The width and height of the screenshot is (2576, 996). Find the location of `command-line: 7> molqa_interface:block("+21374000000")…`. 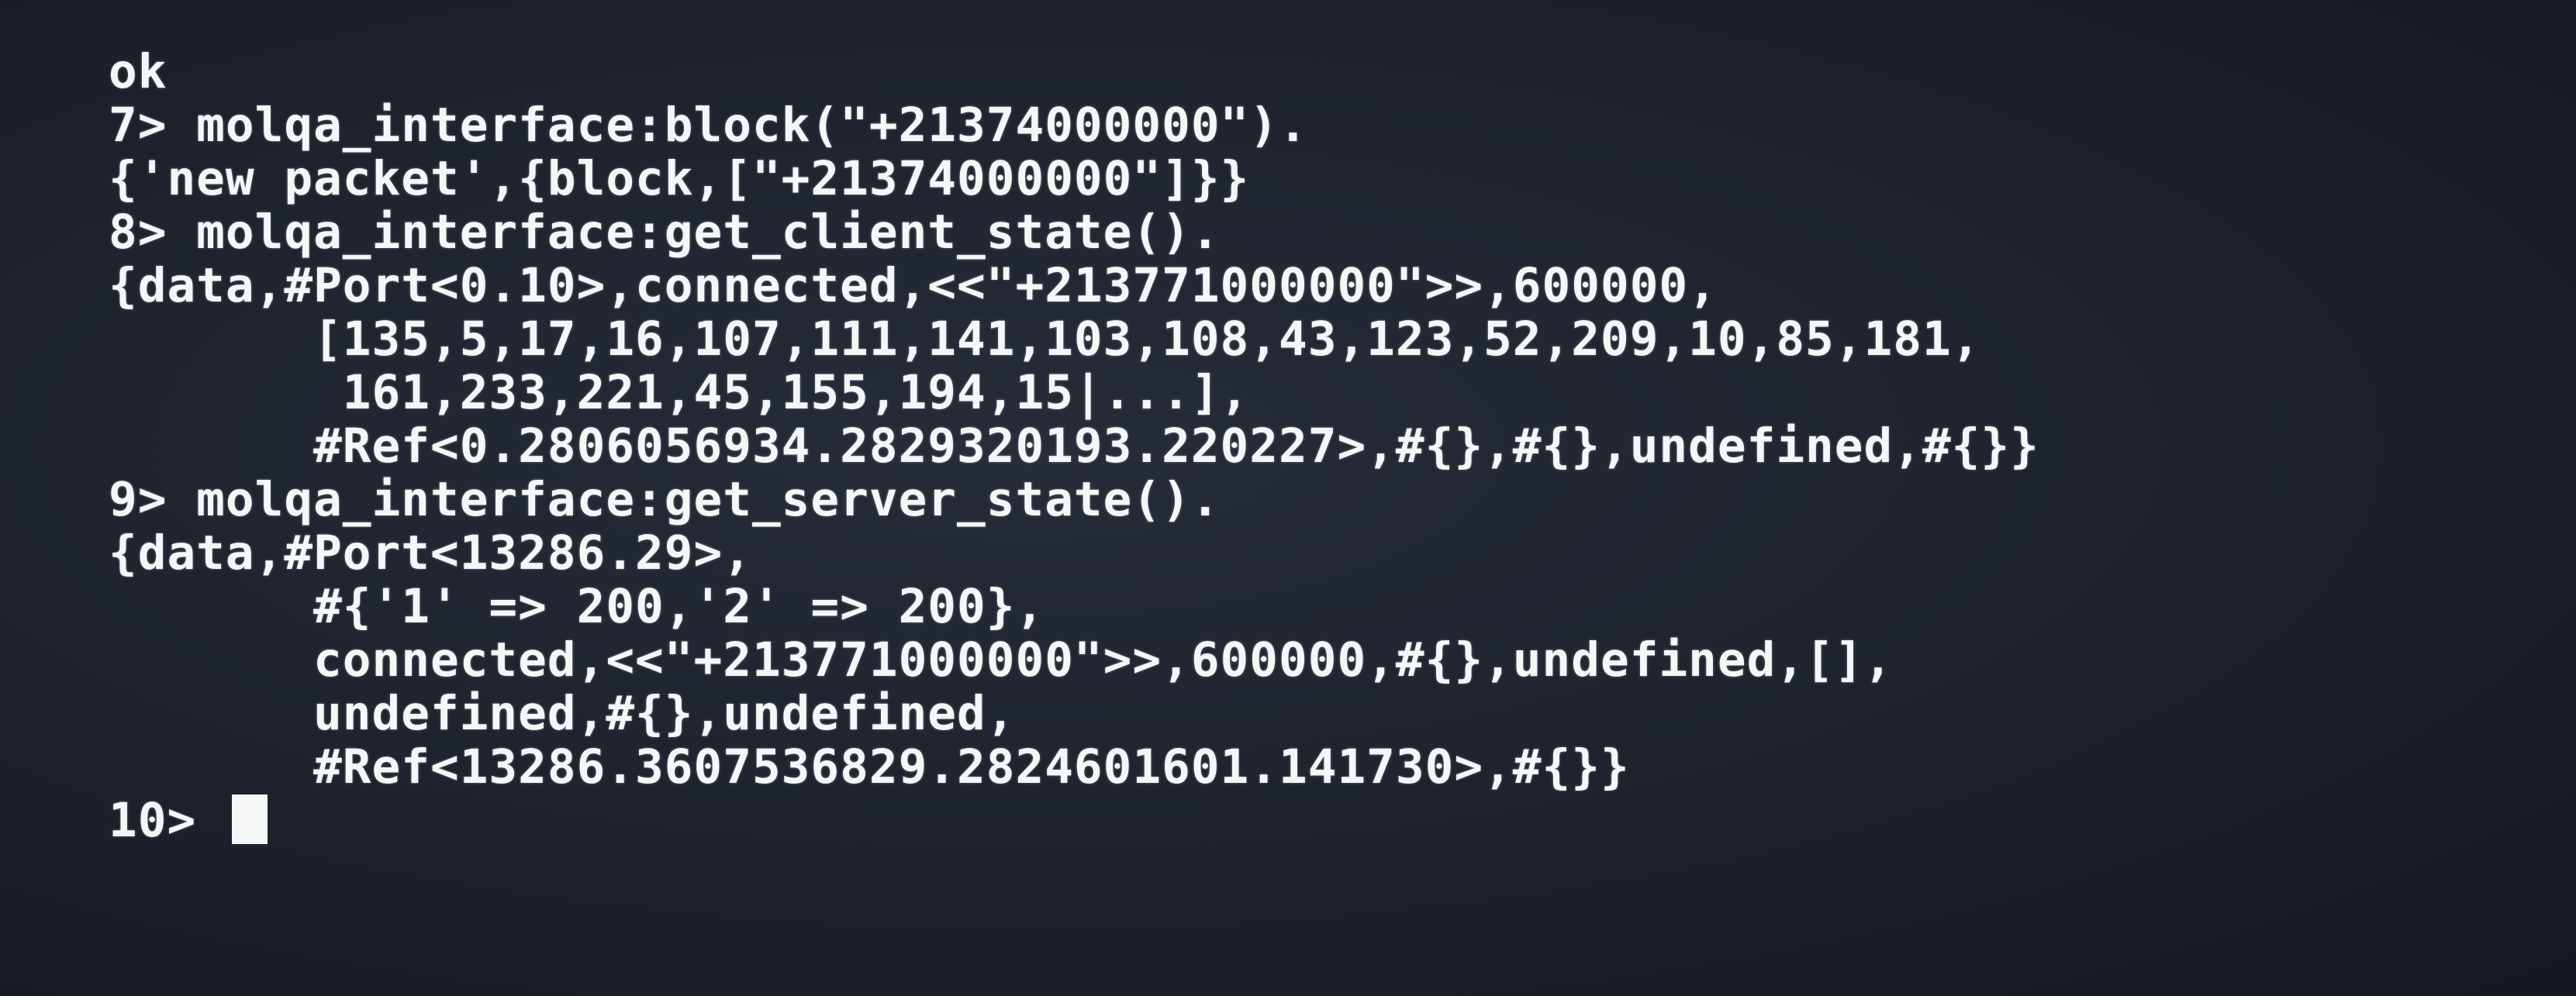

command-line: 7> molqa_interface:block("+21374000000")… is located at coordinates (708, 126).